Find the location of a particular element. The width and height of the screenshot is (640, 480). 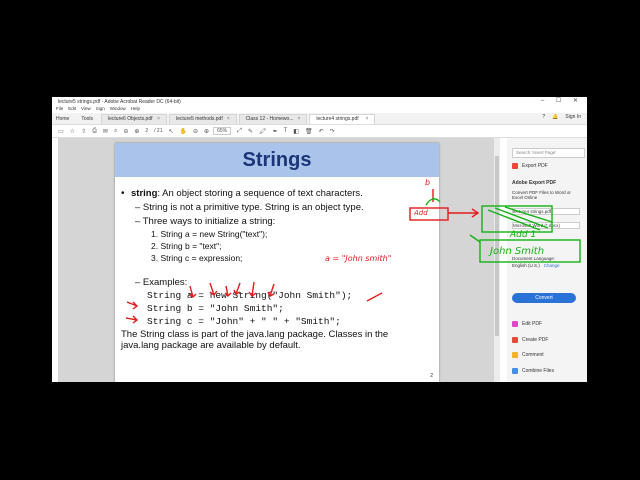

help-icon: ? is located at coordinates (543, 117).